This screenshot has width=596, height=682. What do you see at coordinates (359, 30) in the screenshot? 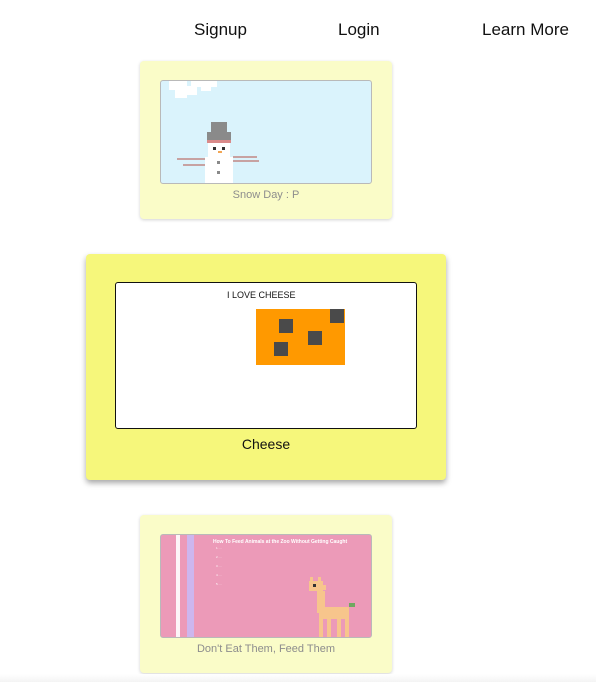
I see `login-link: Login` at bounding box center [359, 30].